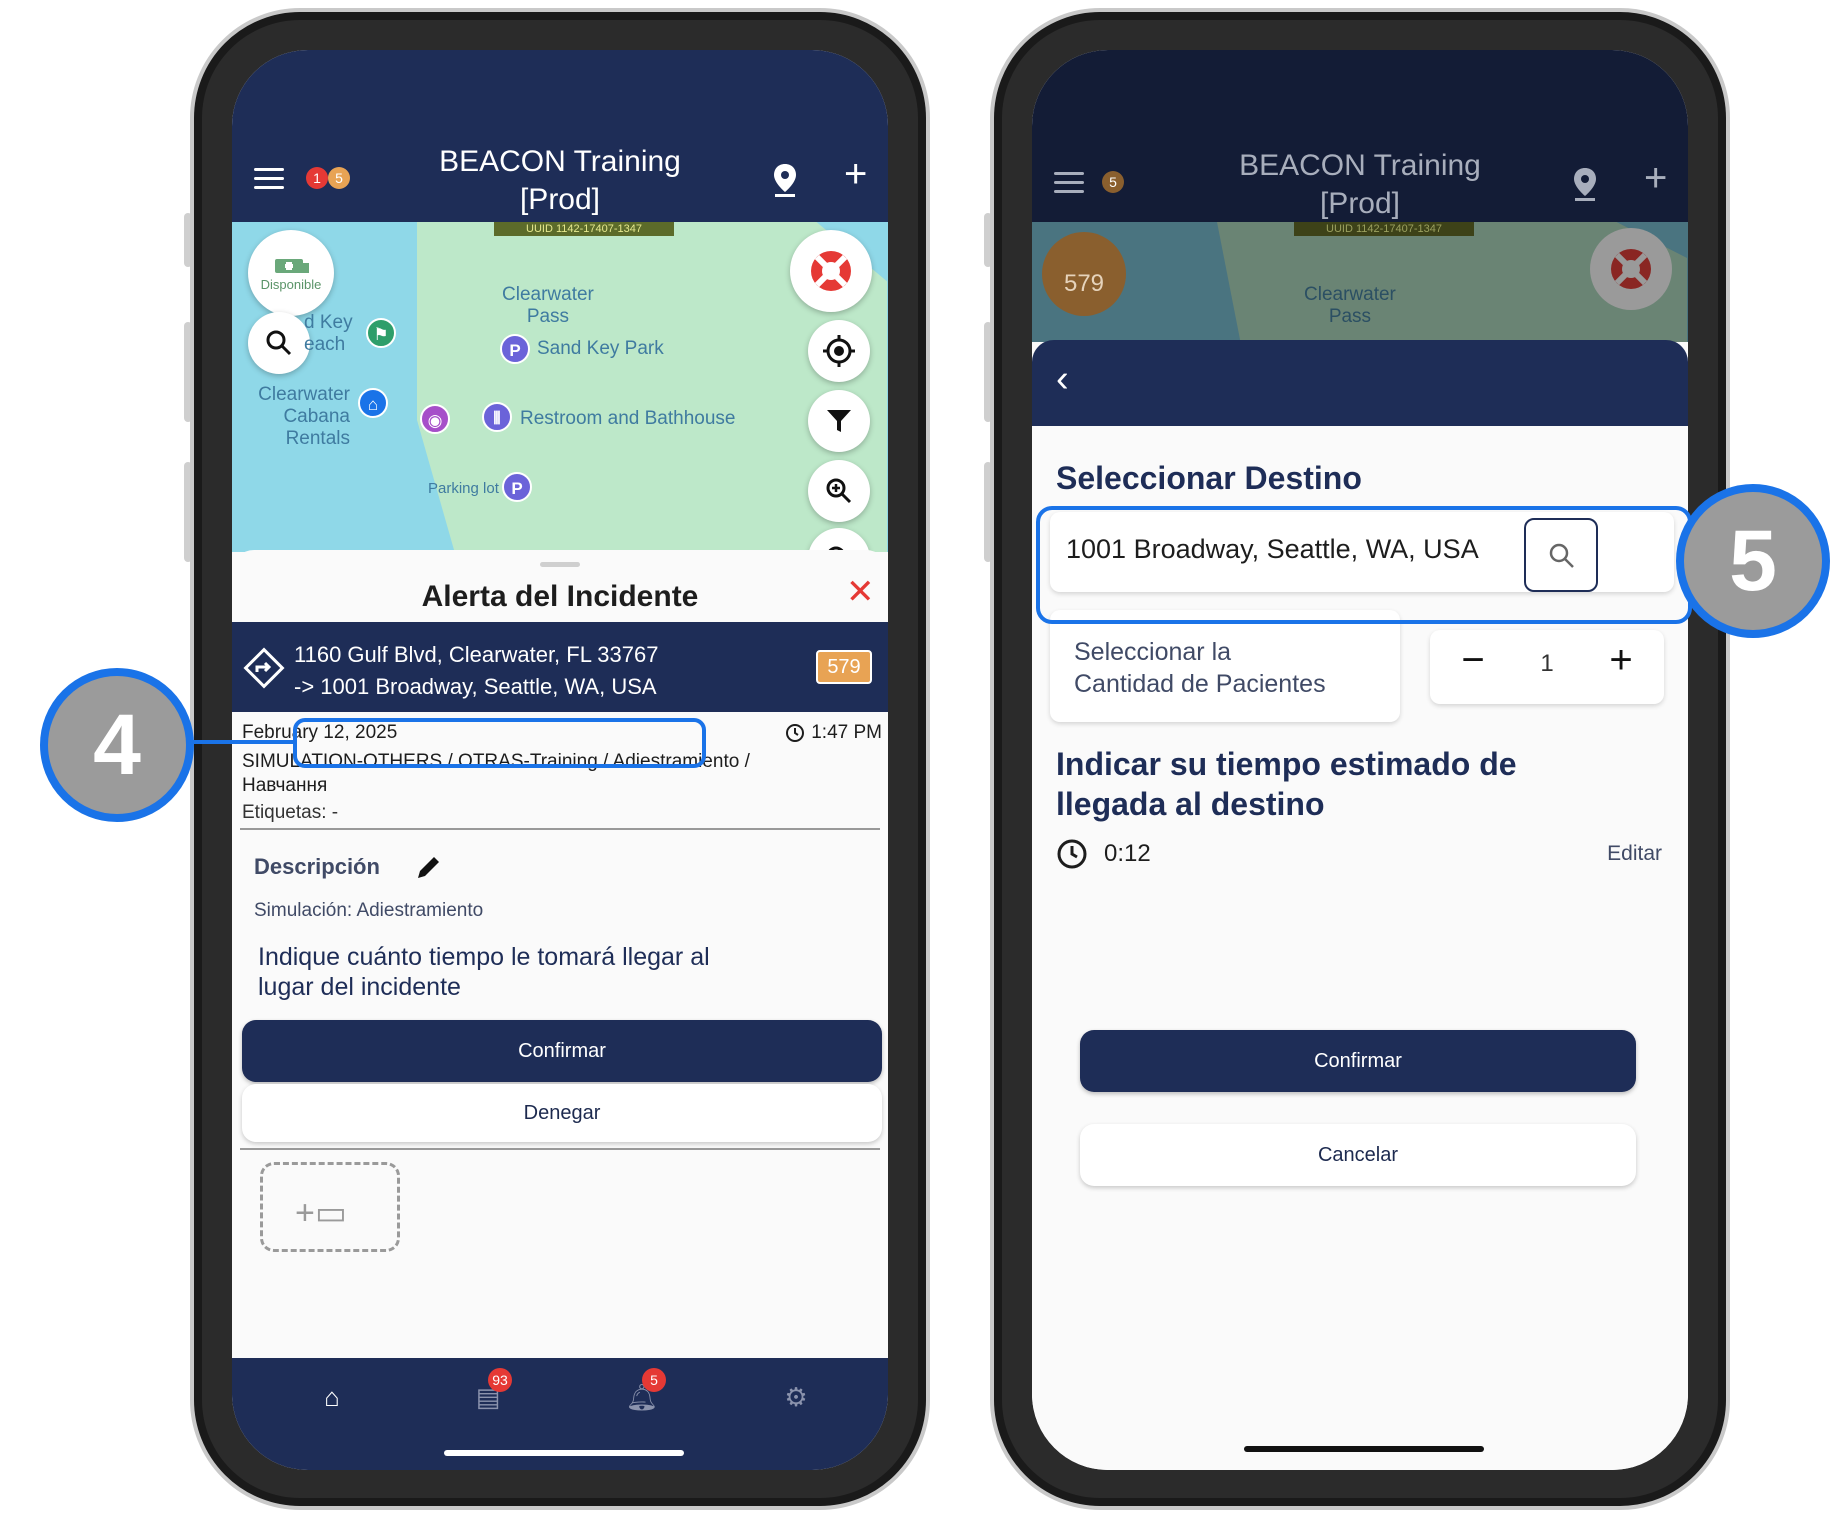 The width and height of the screenshot is (1830, 1513). I want to click on filter-icon, so click(839, 421).